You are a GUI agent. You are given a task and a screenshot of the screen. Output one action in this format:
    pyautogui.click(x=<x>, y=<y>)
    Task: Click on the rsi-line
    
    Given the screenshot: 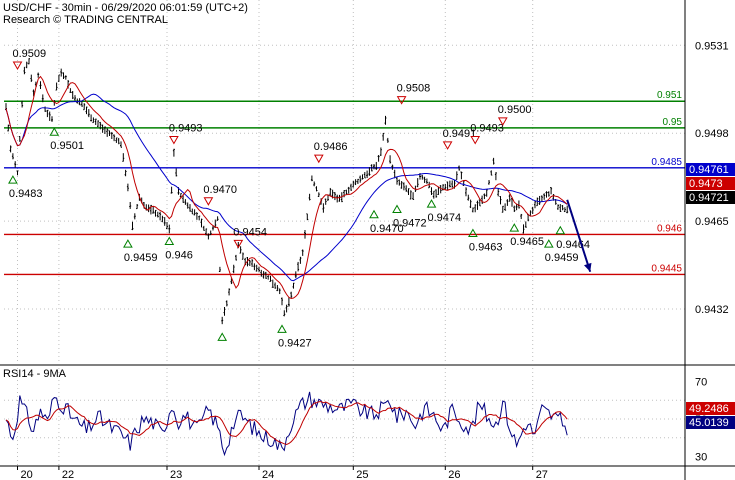 What is the action you would take?
    pyautogui.click(x=286, y=424)
    